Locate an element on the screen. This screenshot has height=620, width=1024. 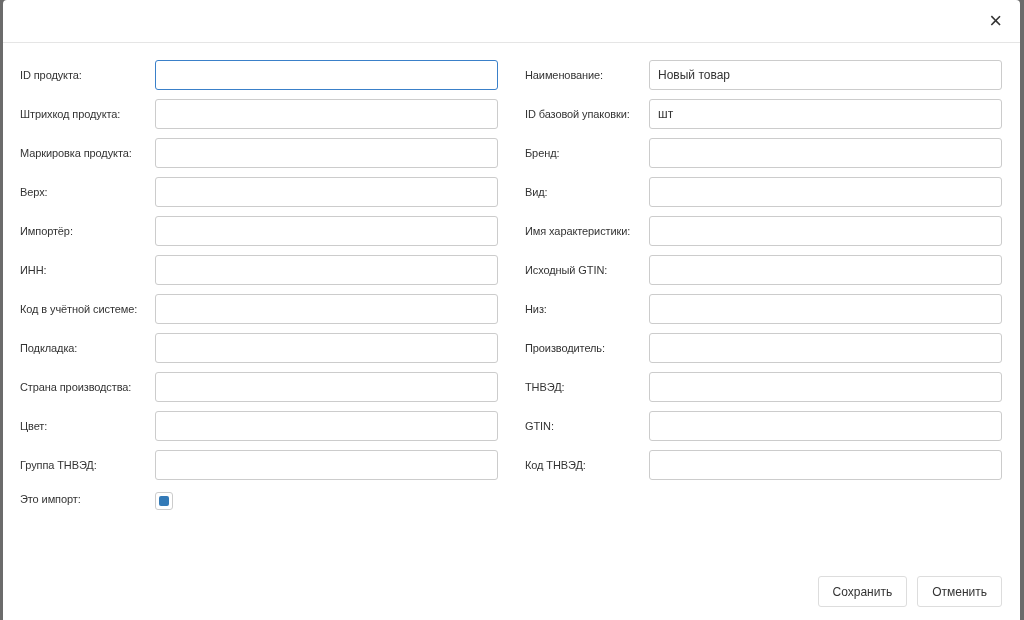
cancel-button: Отменить is located at coordinates (959, 591).